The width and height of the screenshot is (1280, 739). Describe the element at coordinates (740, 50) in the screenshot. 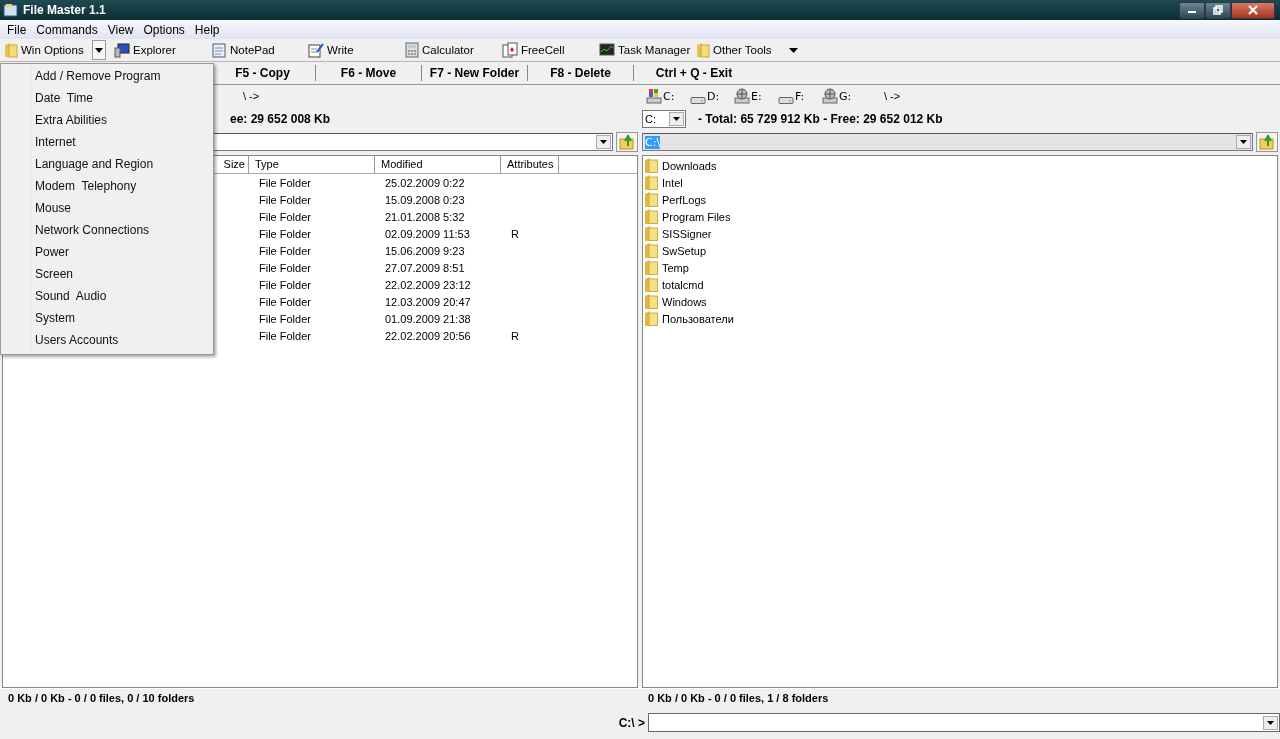

I see `toolbar-button: Other Tools` at that location.